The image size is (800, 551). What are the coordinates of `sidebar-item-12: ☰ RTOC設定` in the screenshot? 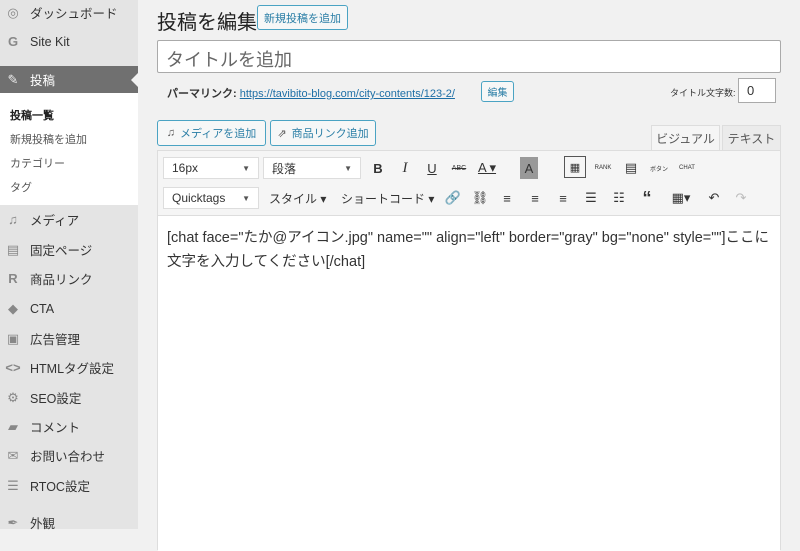 It's located at (69, 485).